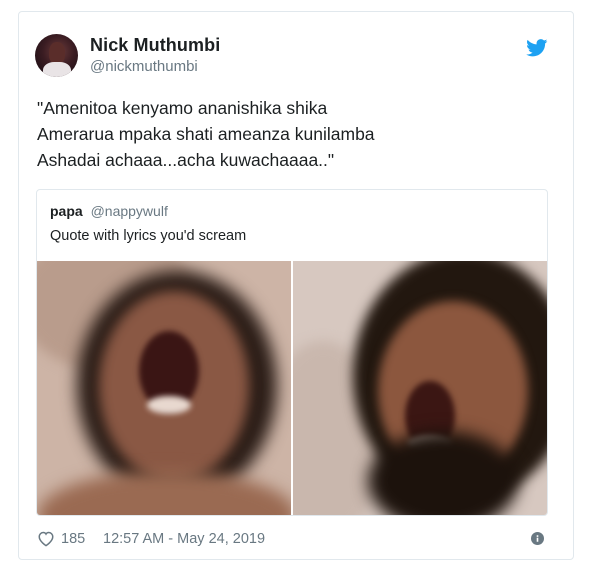 This screenshot has width=591, height=561. I want to click on quoted-tweet-text: Quote with lyrics you'd scream, so click(148, 236).